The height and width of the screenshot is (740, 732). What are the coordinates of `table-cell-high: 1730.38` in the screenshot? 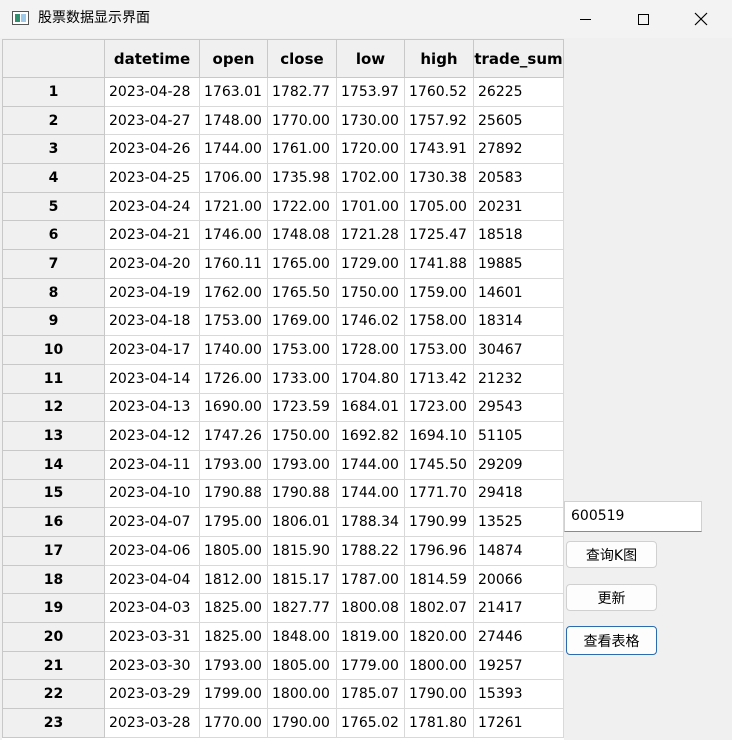 It's located at (439, 178).